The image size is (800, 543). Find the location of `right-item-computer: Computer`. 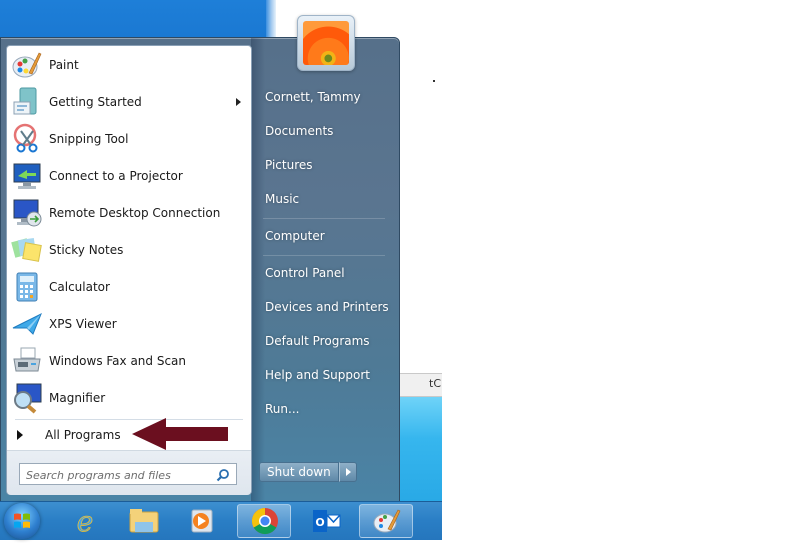

right-item-computer: Computer is located at coordinates (295, 236).